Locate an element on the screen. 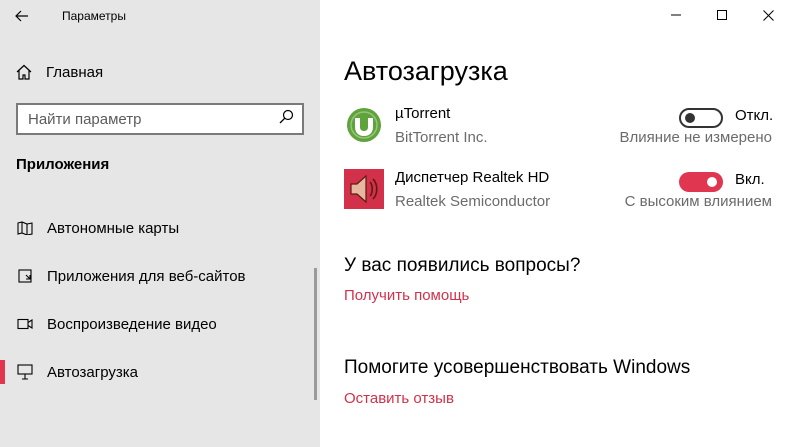 This screenshot has height=447, width=791. window-controls is located at coordinates (722, 15).